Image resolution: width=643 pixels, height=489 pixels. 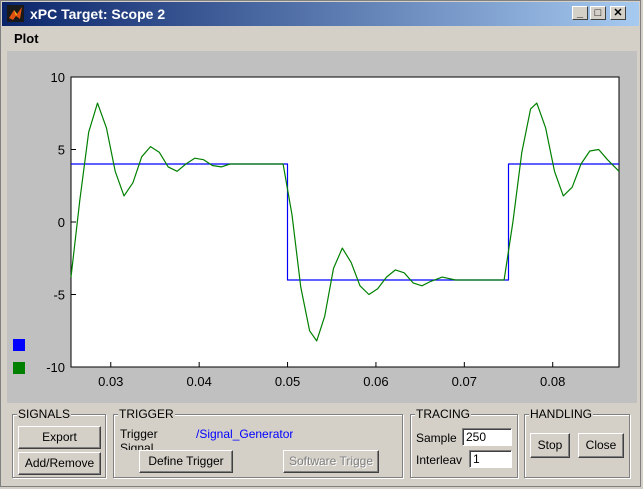 I want to click on legend-marker-blue, so click(x=19, y=345).